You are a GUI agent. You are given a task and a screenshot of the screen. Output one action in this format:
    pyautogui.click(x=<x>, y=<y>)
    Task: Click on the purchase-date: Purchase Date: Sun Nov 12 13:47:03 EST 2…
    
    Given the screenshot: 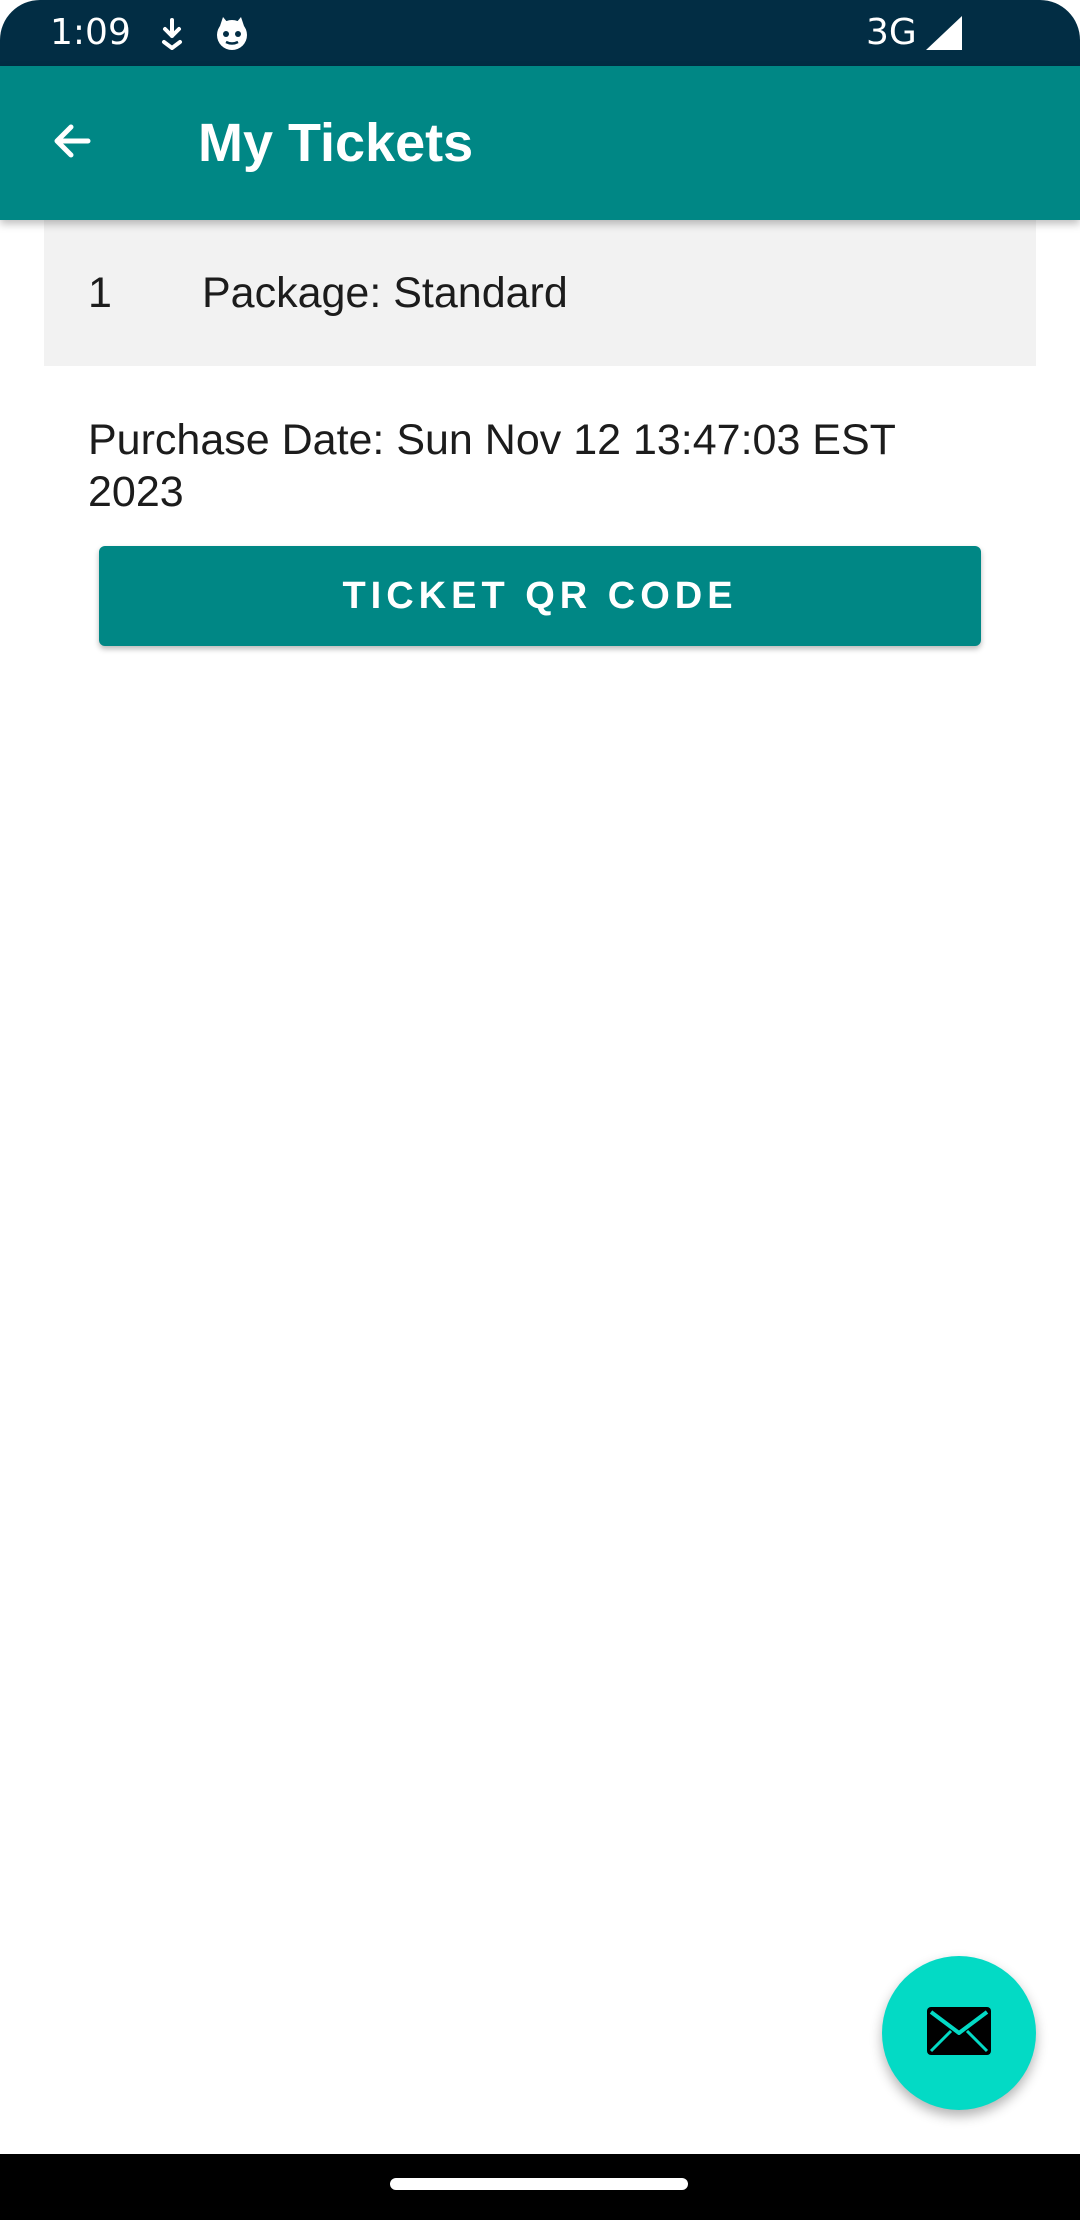 What is the action you would take?
    pyautogui.click(x=492, y=466)
    